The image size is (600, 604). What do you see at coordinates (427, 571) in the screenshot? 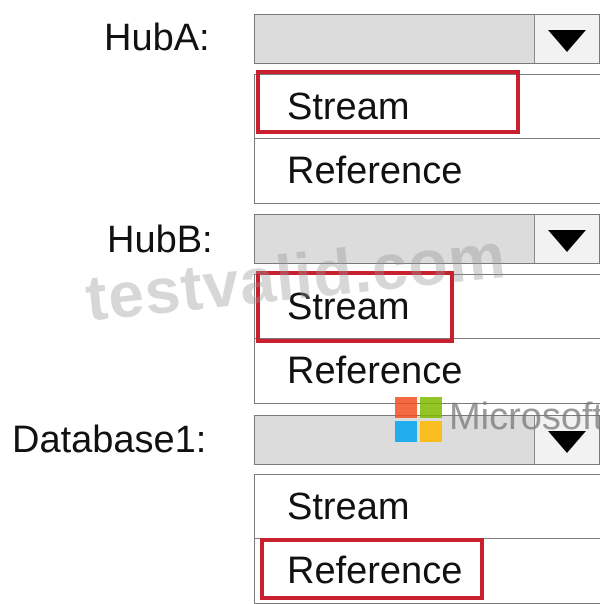
I see `database1-option-reference: Reference` at bounding box center [427, 571].